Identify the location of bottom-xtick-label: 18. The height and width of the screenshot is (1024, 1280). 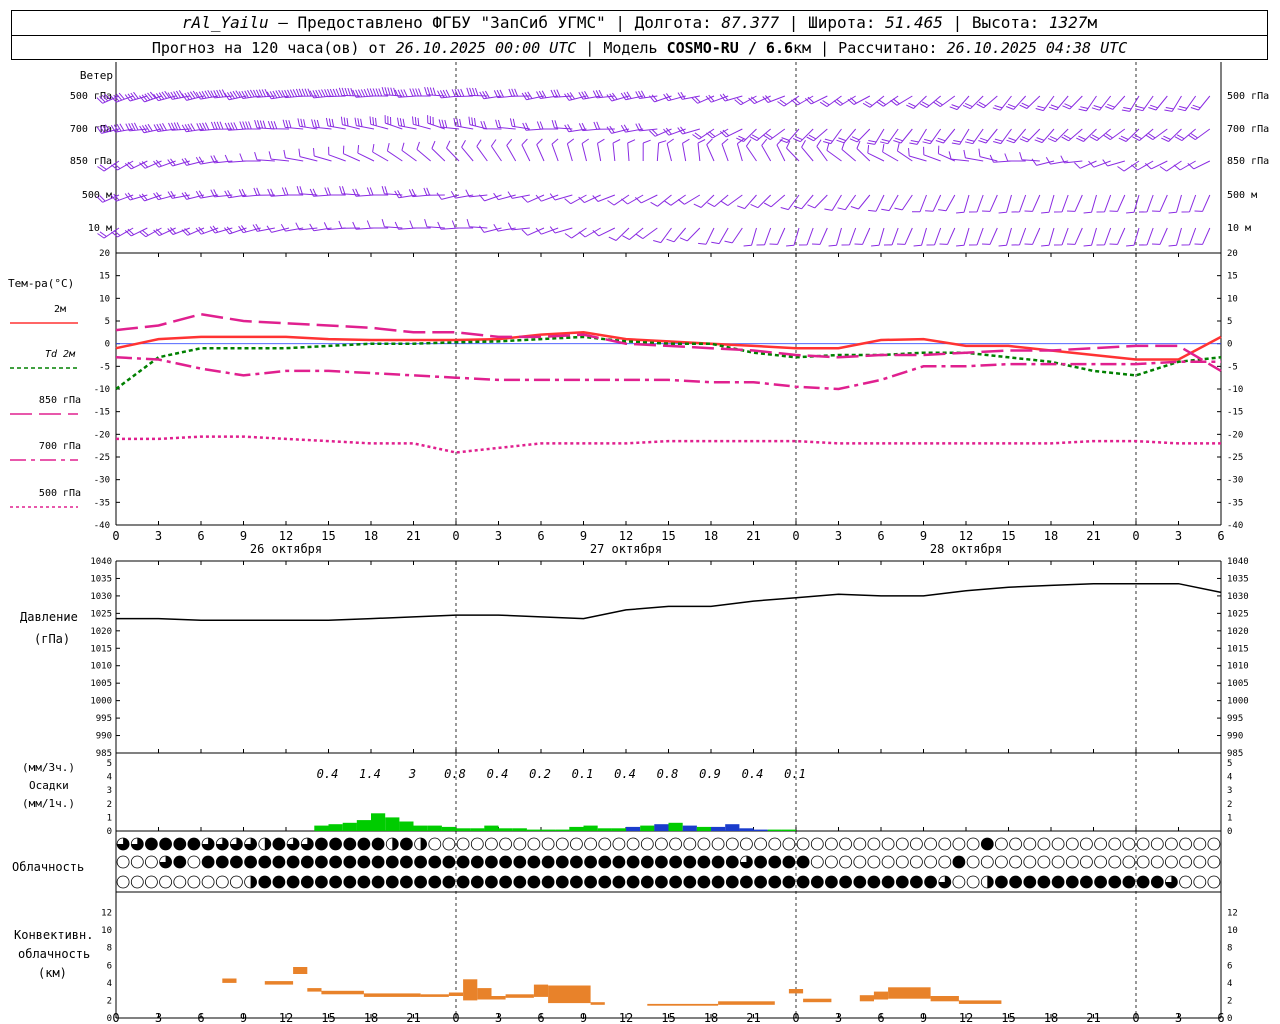
(1051, 1017).